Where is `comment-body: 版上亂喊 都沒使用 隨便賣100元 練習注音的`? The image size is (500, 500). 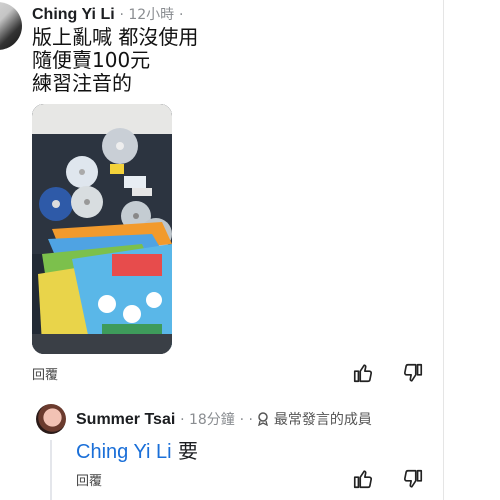 comment-body: 版上亂喊 都沒使用 隨便賣100元 練習注音的 is located at coordinates (115, 60).